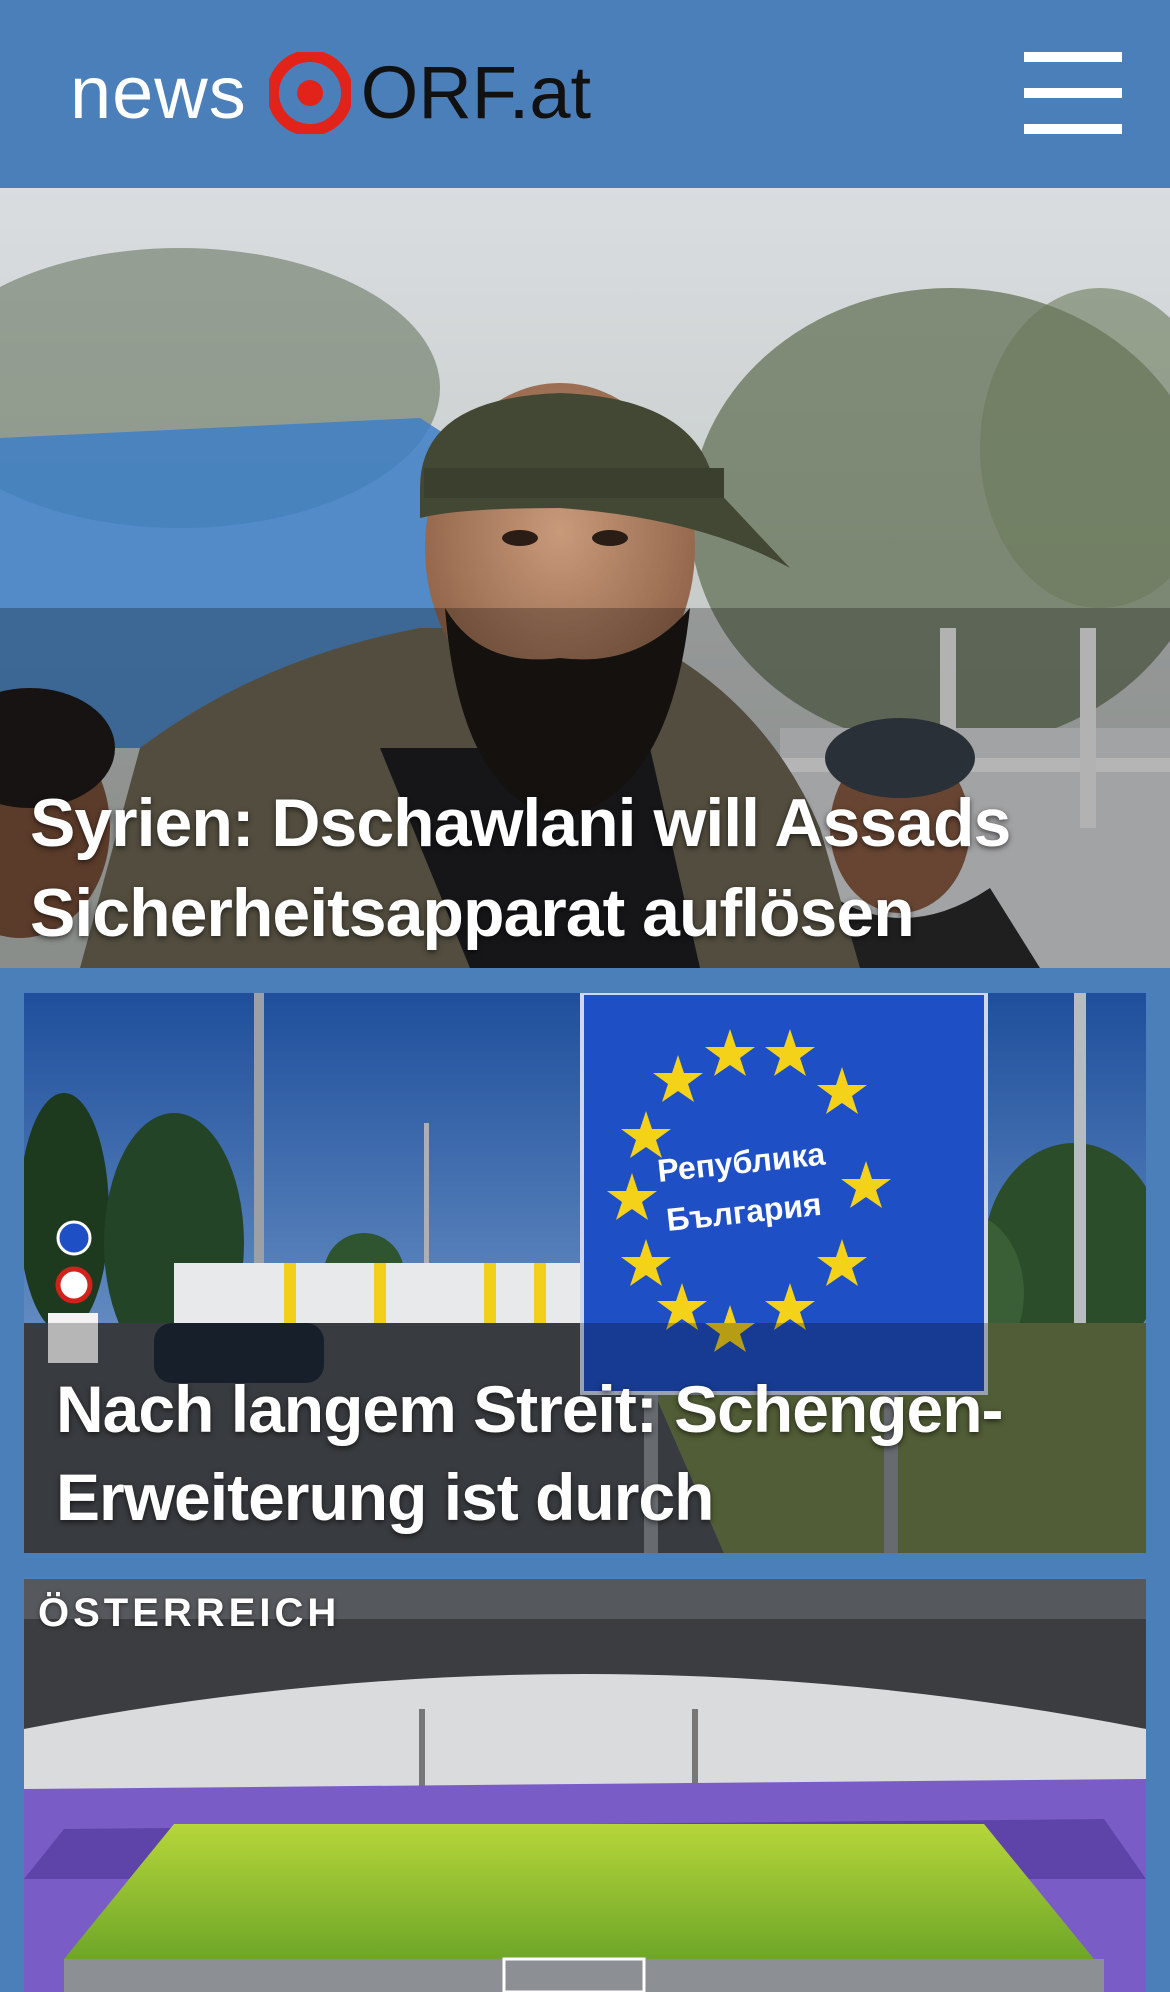  What do you see at coordinates (189, 1613) in the screenshot?
I see `category-label: ÖSTERREICH` at bounding box center [189, 1613].